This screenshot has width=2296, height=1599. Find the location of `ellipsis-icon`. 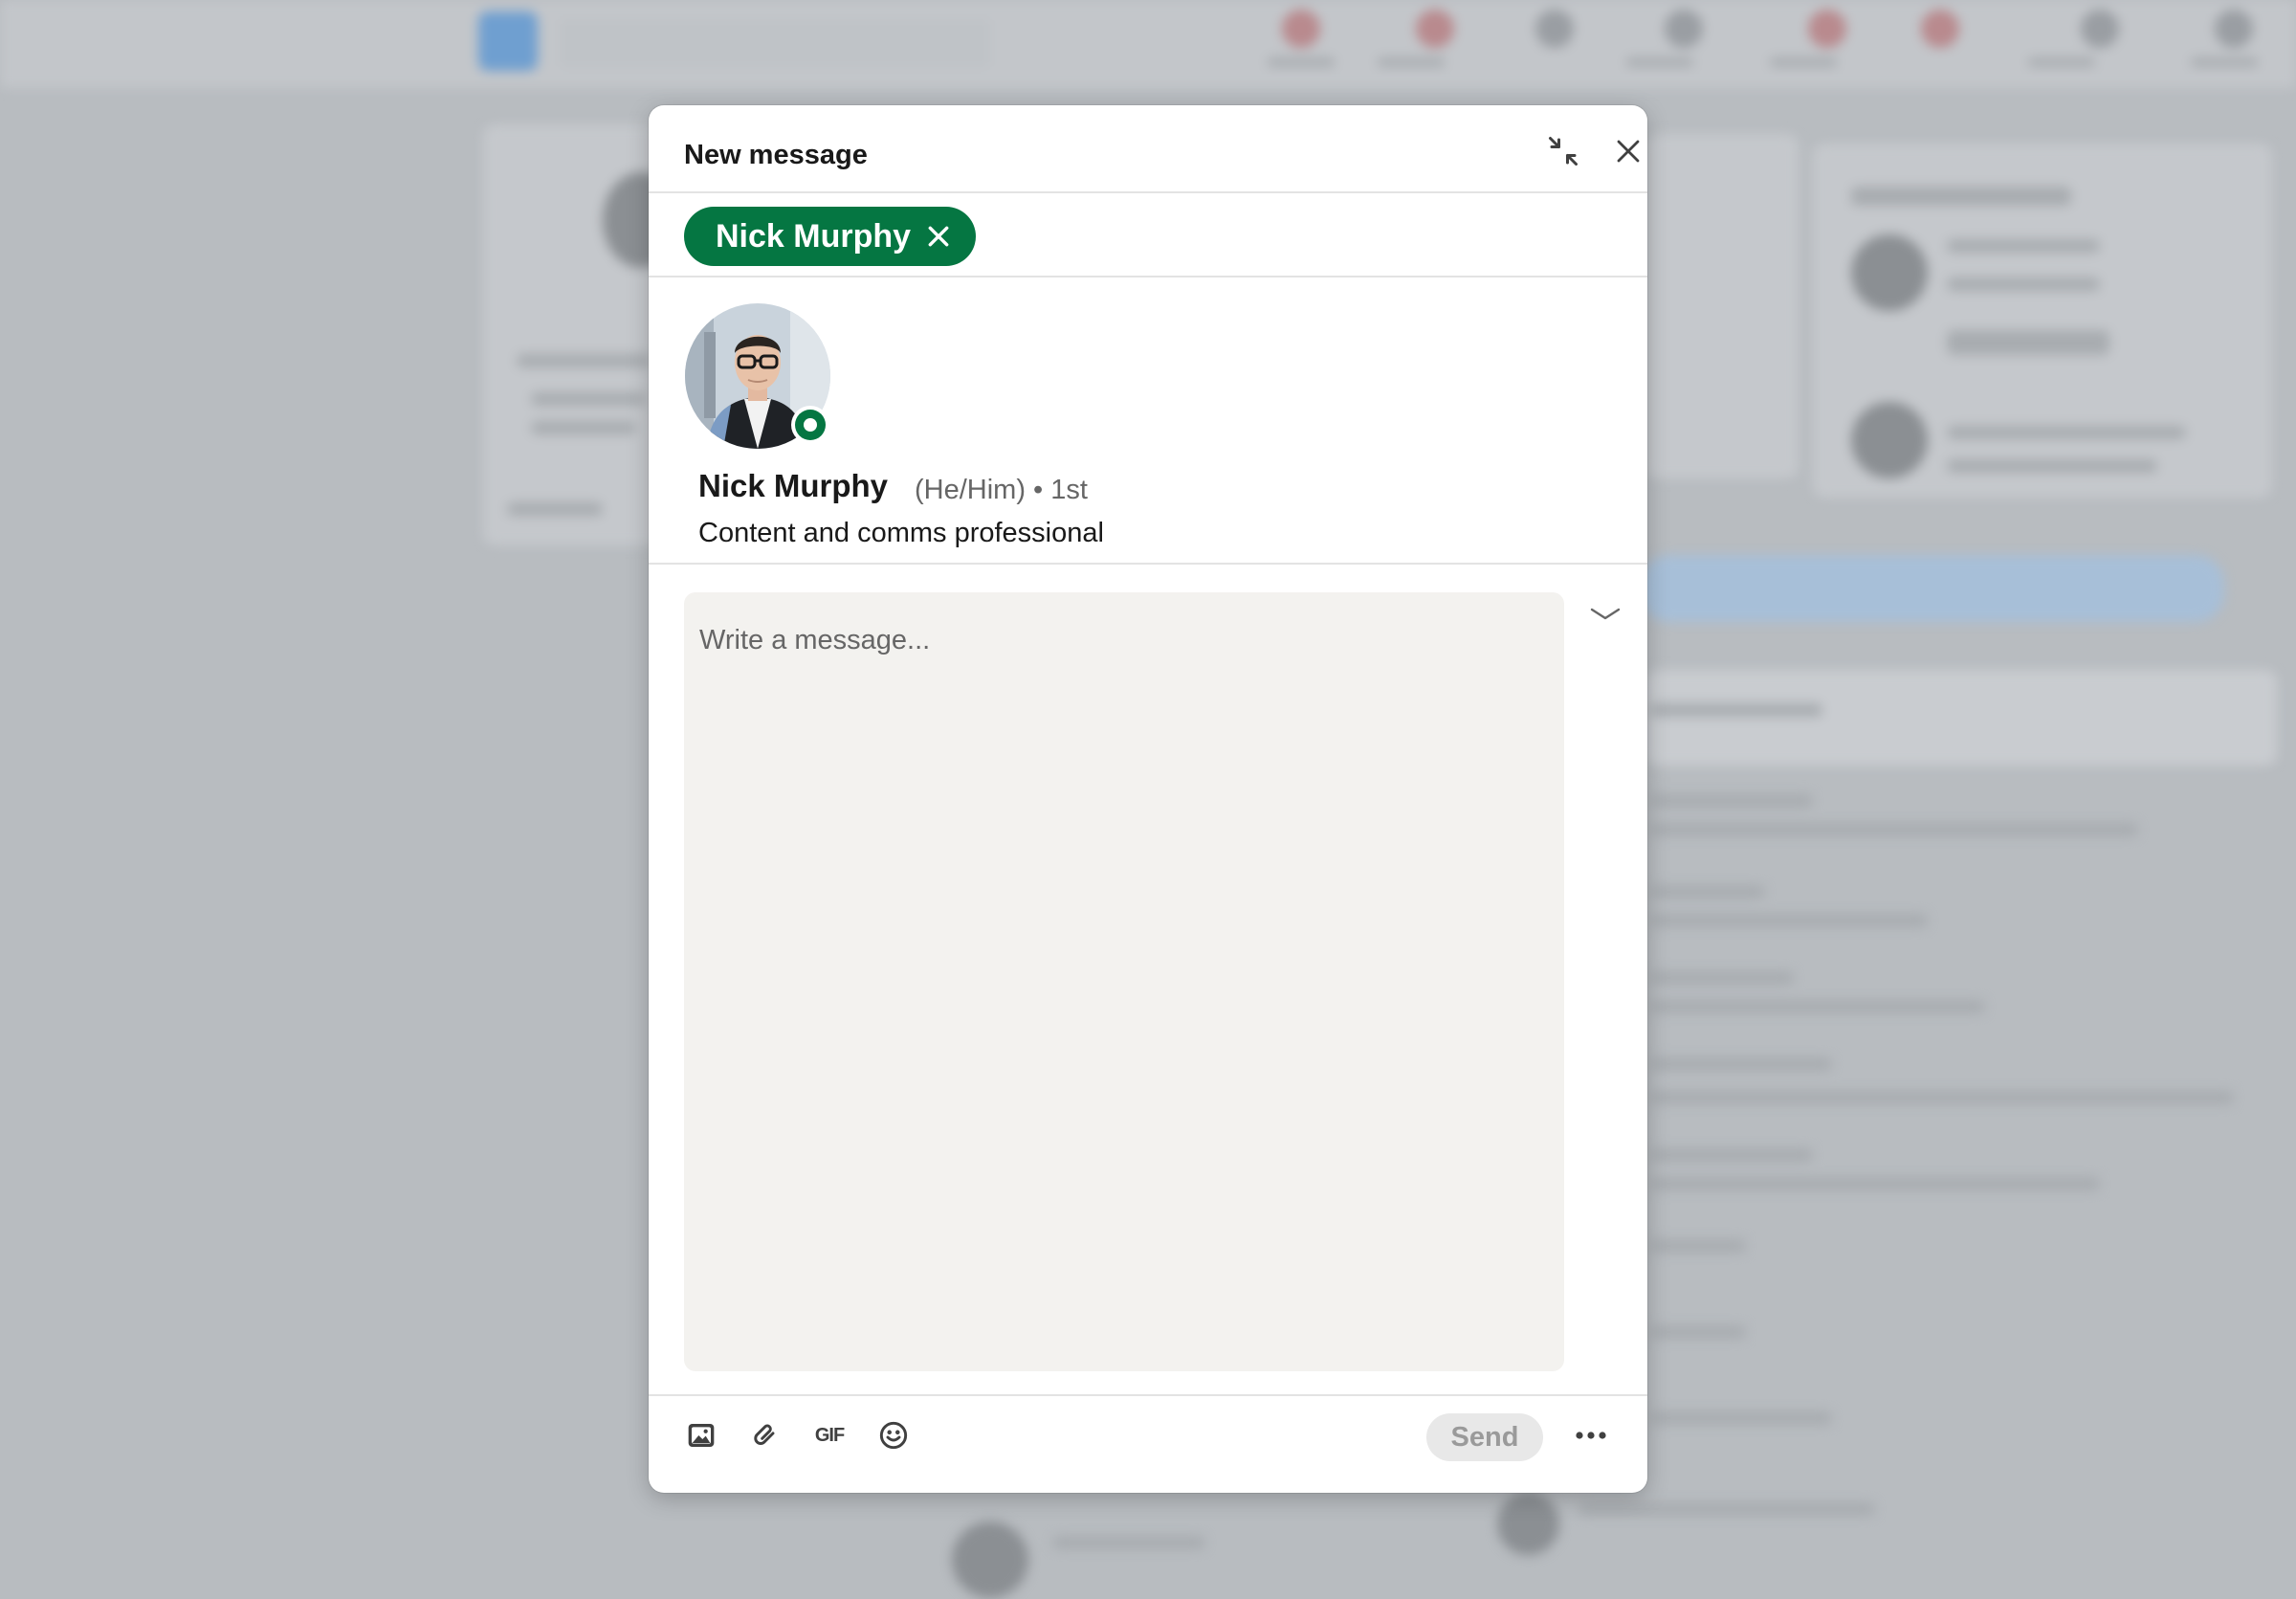

ellipsis-icon is located at coordinates (1591, 1435).